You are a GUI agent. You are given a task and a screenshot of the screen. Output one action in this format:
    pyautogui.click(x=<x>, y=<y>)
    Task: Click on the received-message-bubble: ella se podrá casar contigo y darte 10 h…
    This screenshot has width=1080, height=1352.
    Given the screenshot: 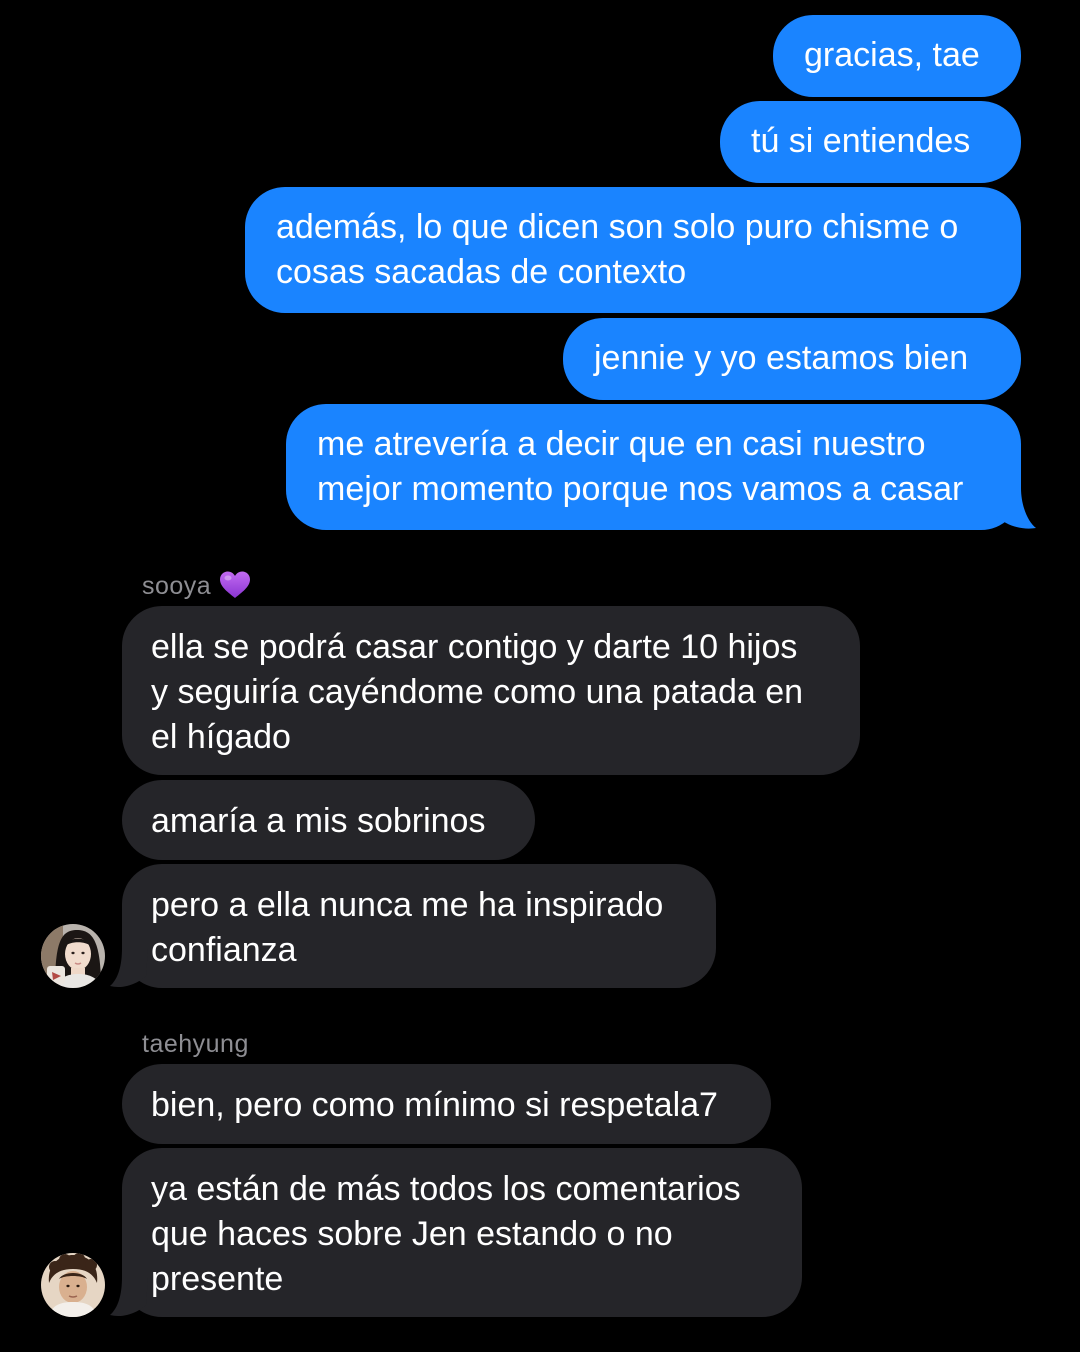 What is the action you would take?
    pyautogui.click(x=491, y=690)
    